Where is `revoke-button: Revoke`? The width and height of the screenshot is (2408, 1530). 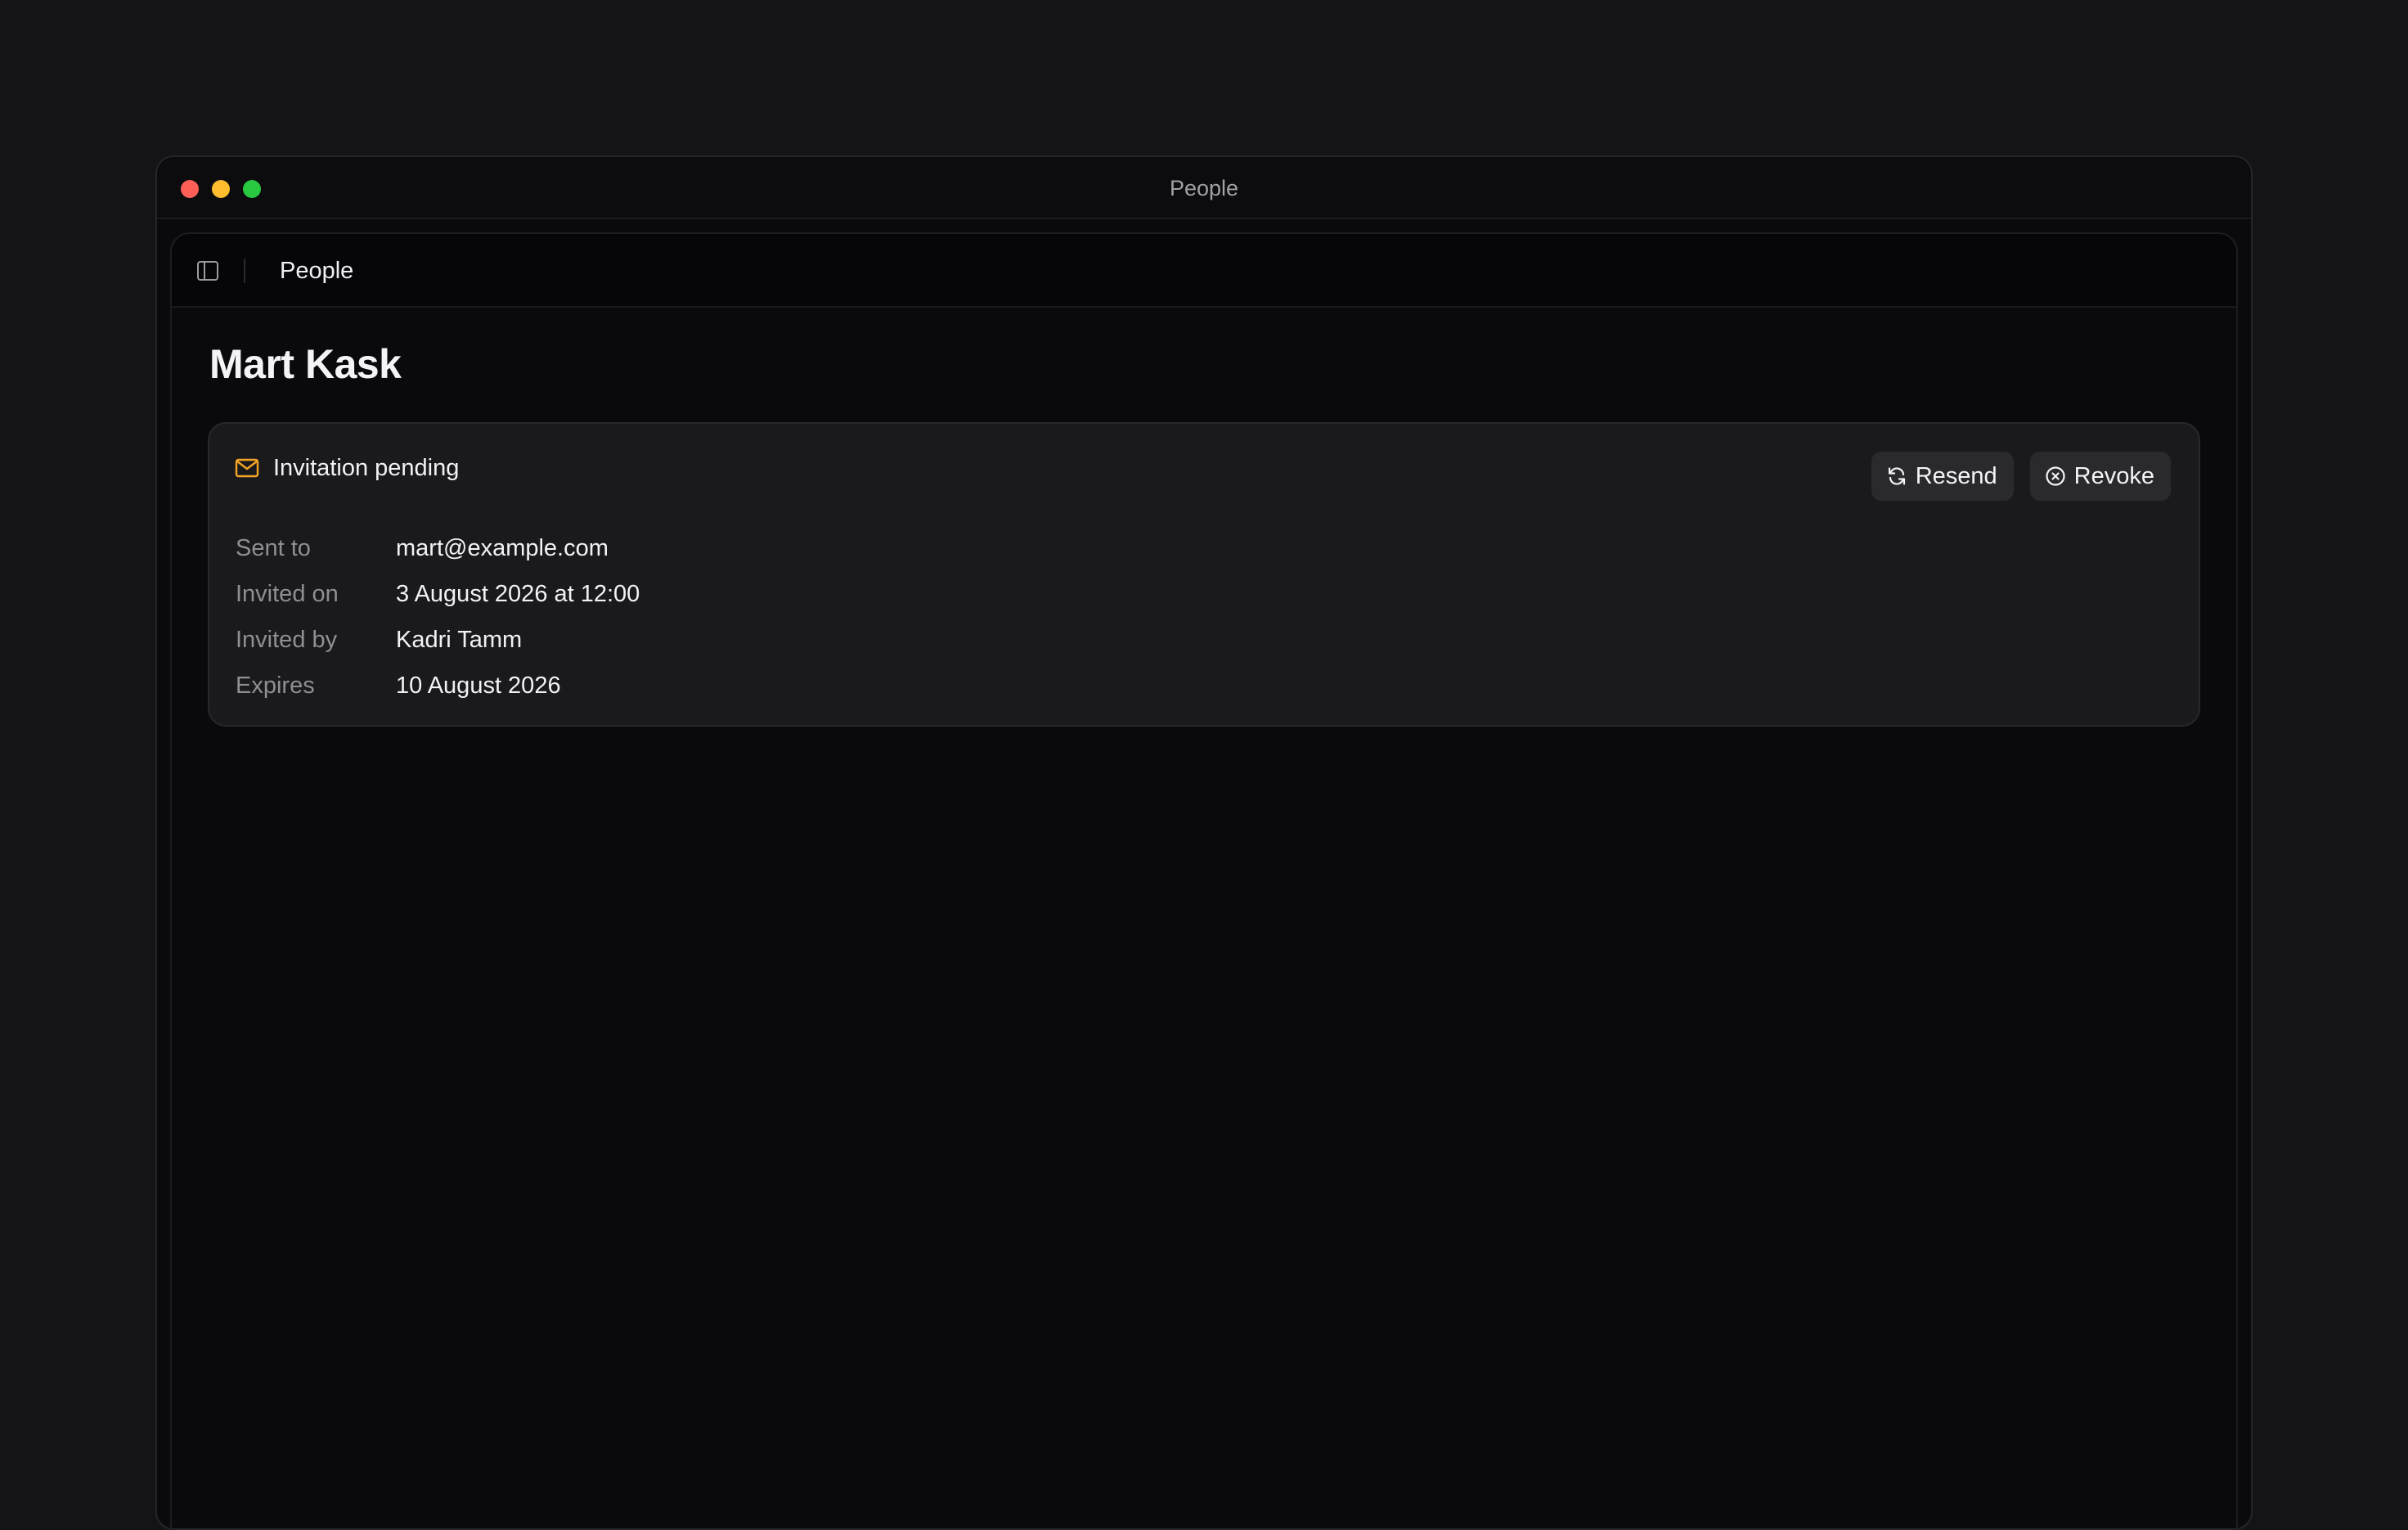
revoke-button: Revoke is located at coordinates (2100, 477).